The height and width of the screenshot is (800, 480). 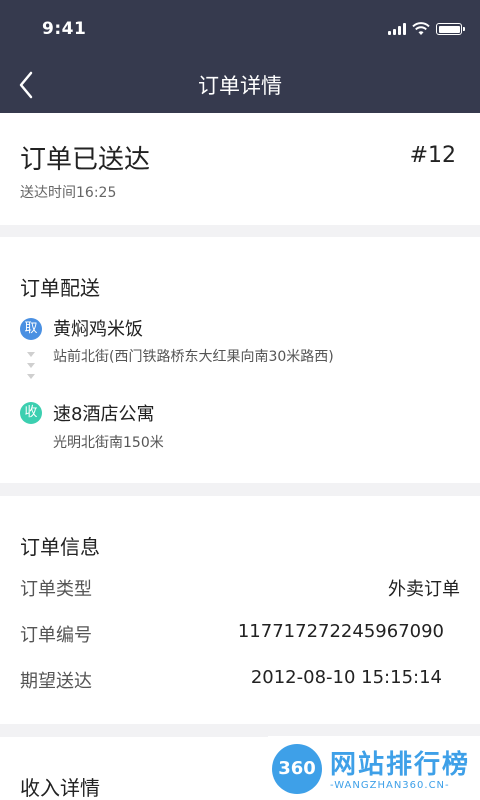 What do you see at coordinates (31, 329) in the screenshot?
I see `pickup-badge: 取` at bounding box center [31, 329].